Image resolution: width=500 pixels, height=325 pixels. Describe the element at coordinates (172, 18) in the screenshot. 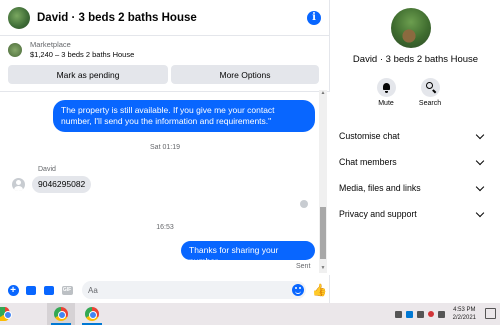

I see `chat-title: David · 3 beds 2 baths House` at that location.